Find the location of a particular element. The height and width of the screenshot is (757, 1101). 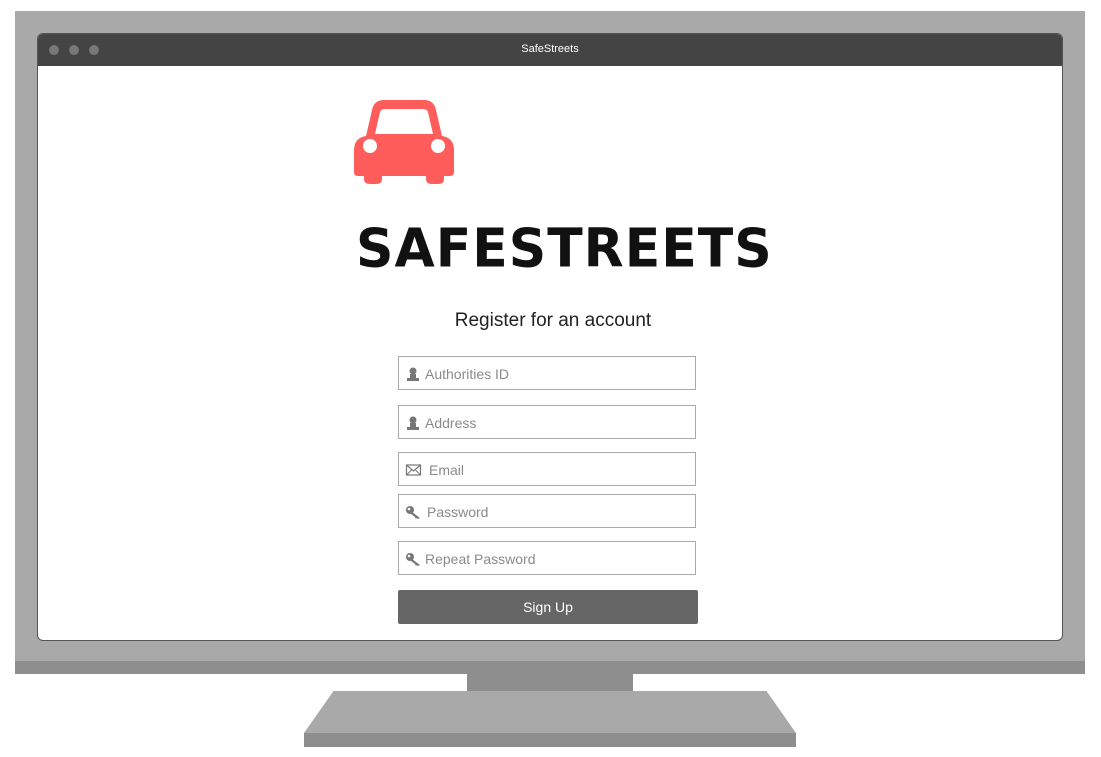

address-input is located at coordinates (558, 423).